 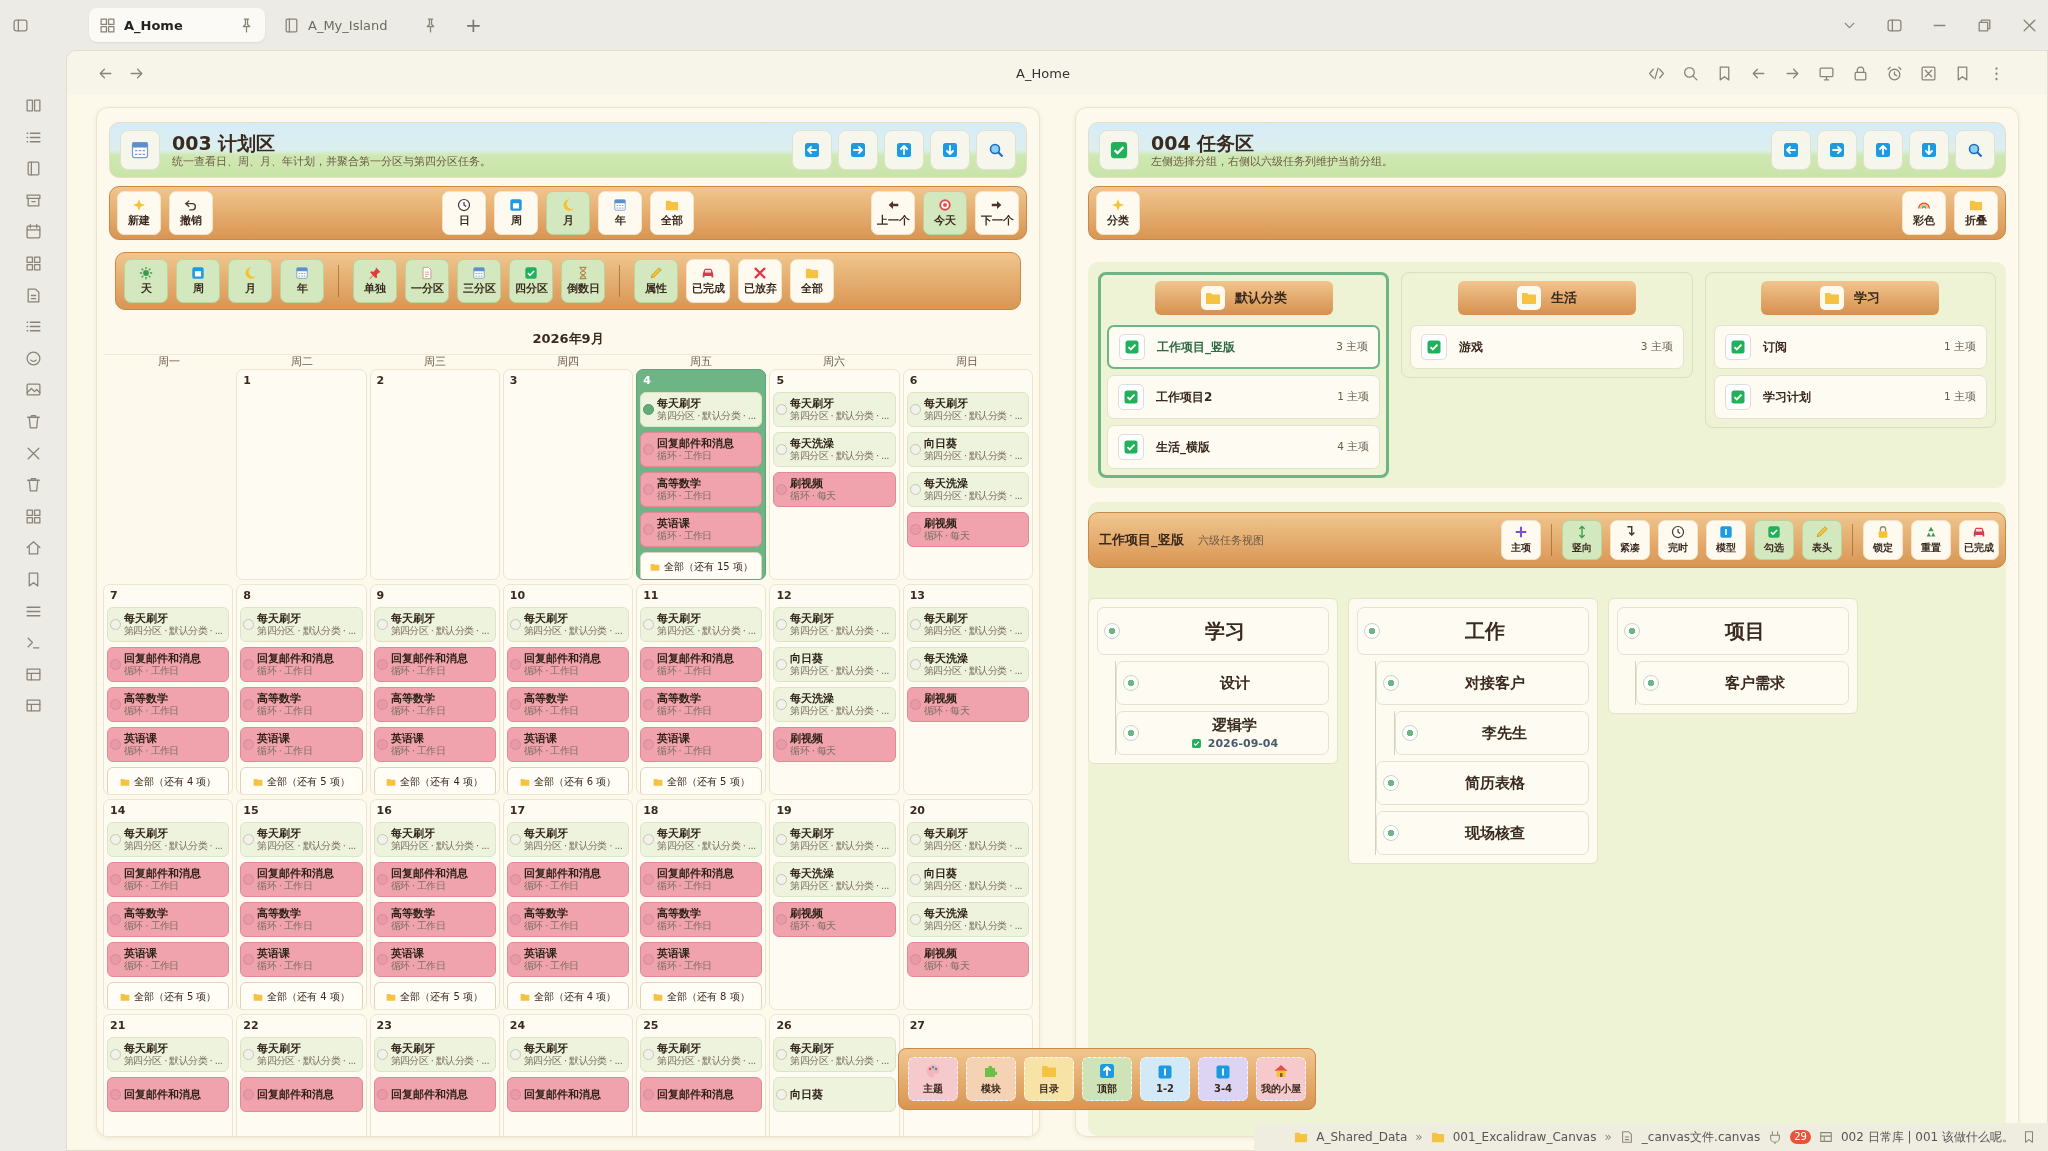 I want to click on toolbar-button: 上一个, so click(x=893, y=213).